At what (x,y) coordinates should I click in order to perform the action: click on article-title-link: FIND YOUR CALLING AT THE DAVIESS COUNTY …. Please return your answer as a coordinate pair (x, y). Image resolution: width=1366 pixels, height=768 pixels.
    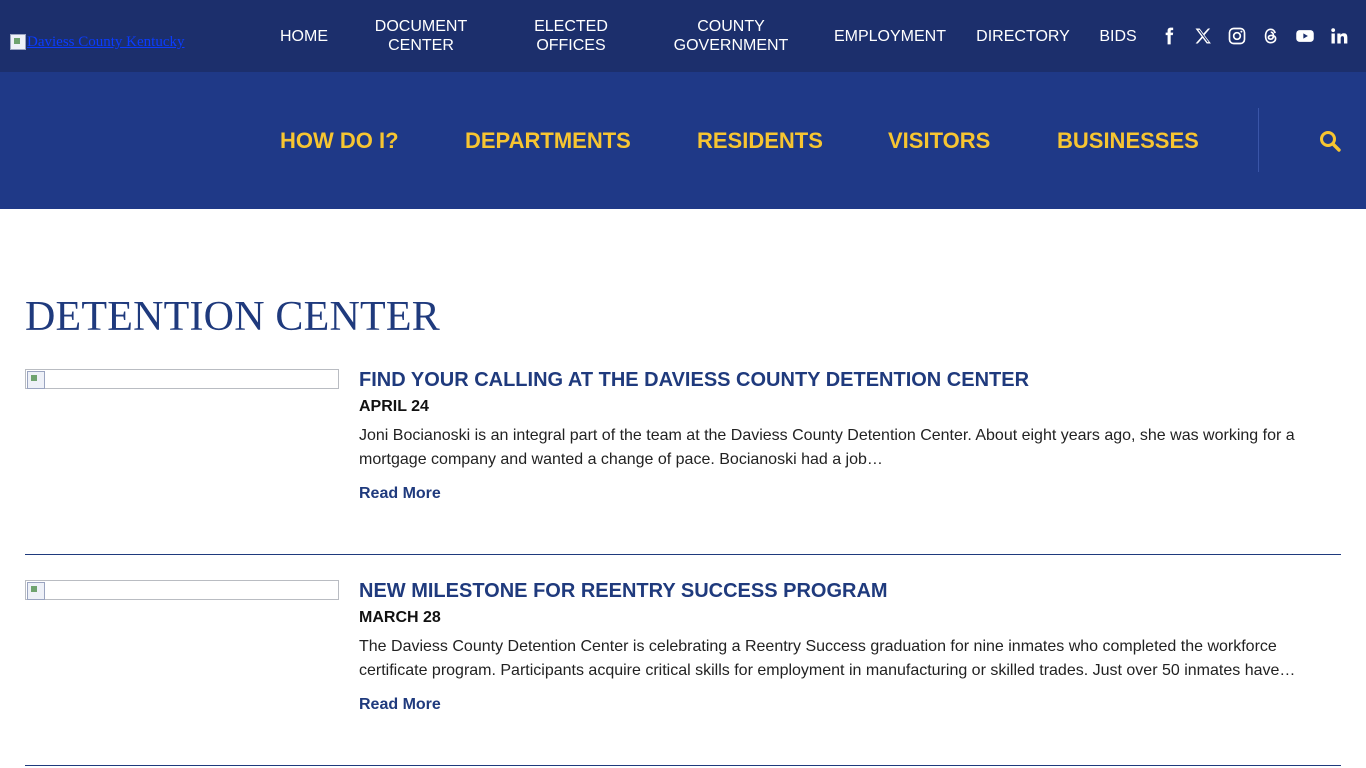
    Looking at the image, I should click on (694, 380).